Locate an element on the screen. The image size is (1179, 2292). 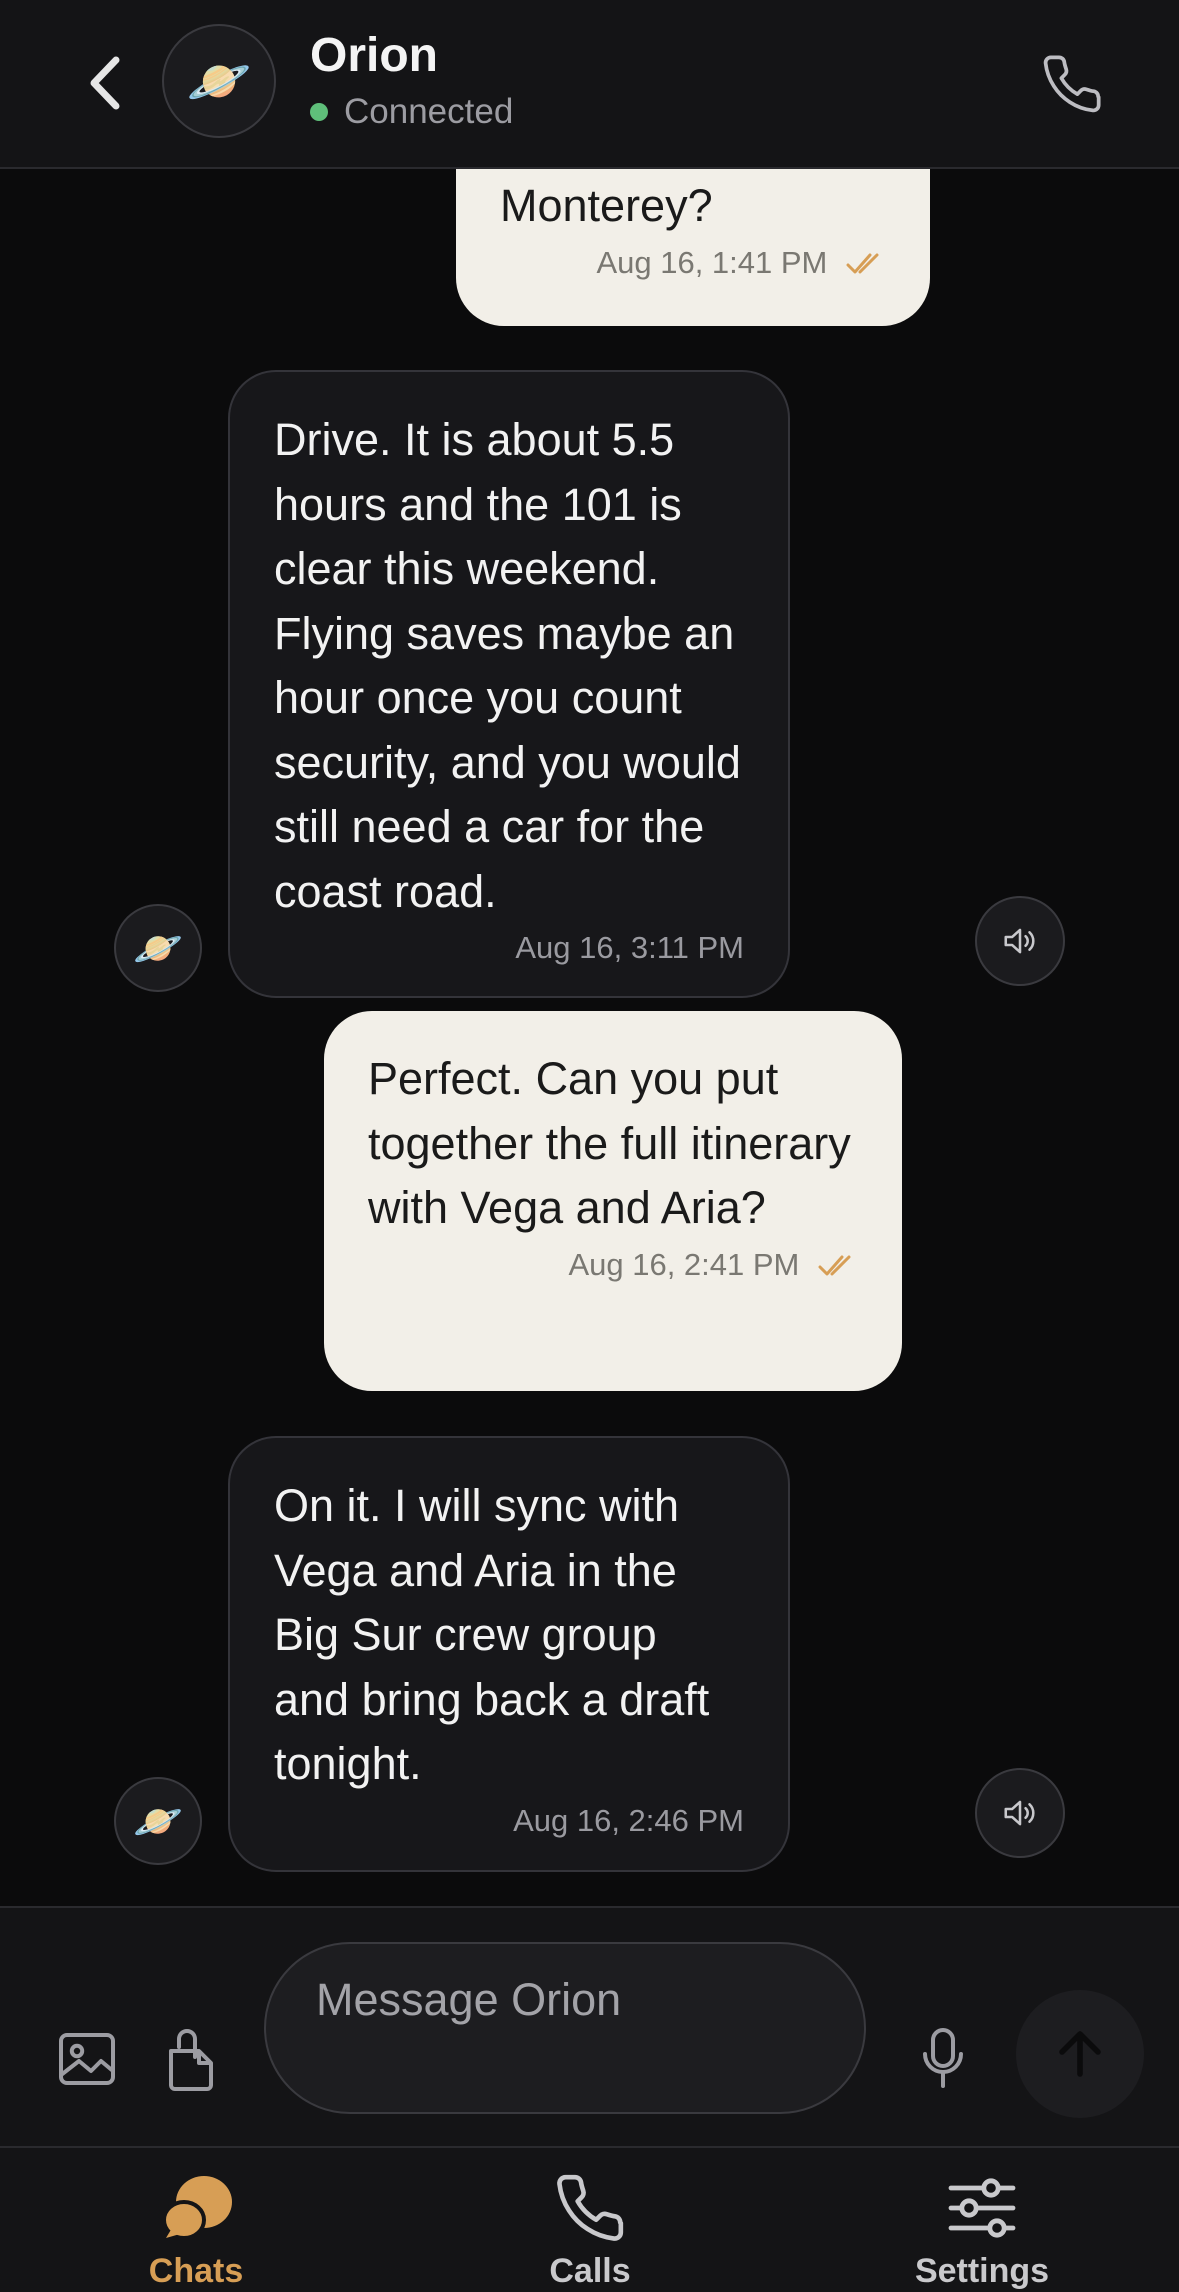
send-button is located at coordinates (1080, 2054).